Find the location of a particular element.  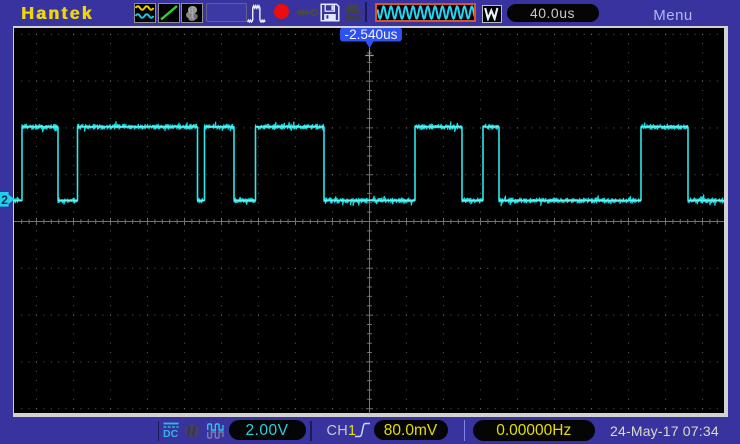

svg-text: DC is located at coordinates (171, 433).